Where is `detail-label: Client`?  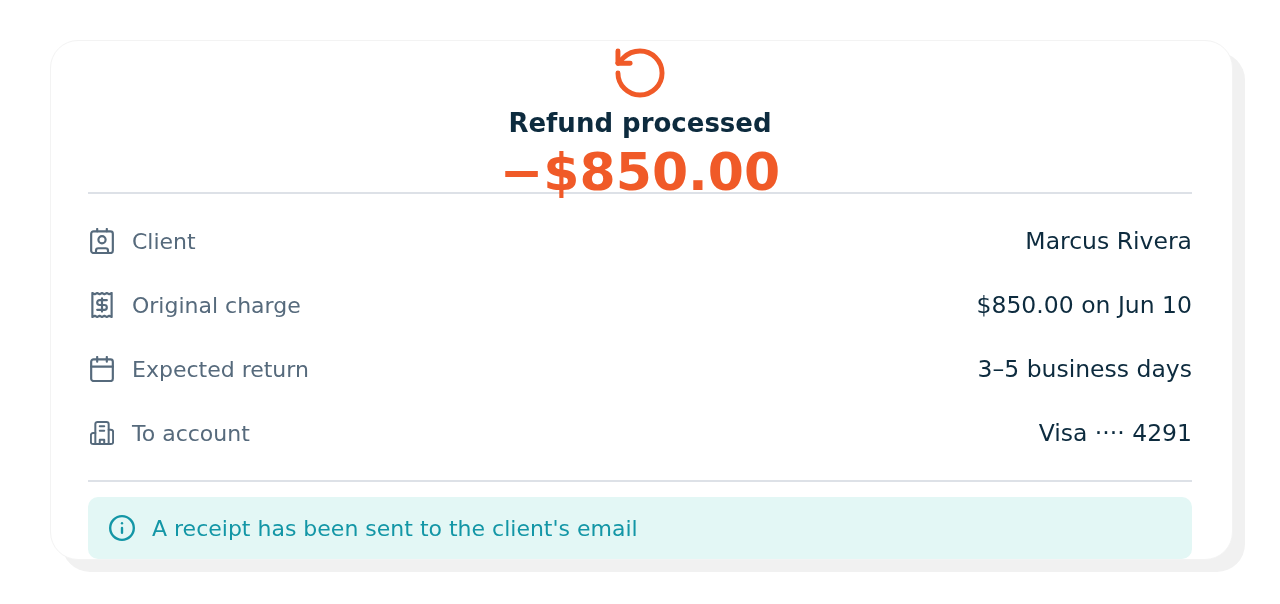 detail-label: Client is located at coordinates (164, 241).